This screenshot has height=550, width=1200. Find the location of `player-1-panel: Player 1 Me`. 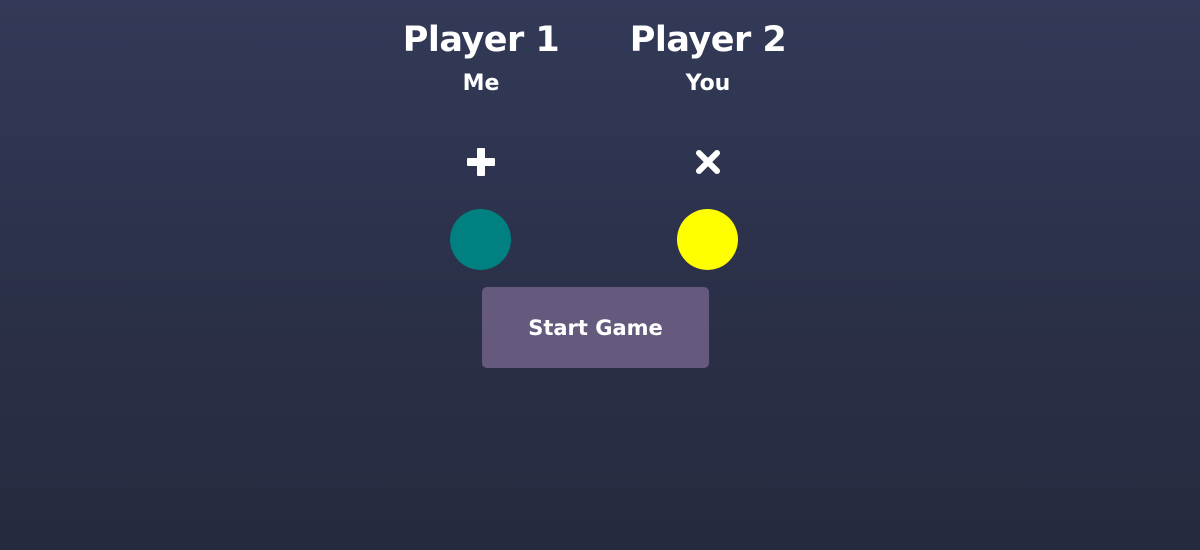

player-1-panel: Player 1 Me is located at coordinates (481, 62).